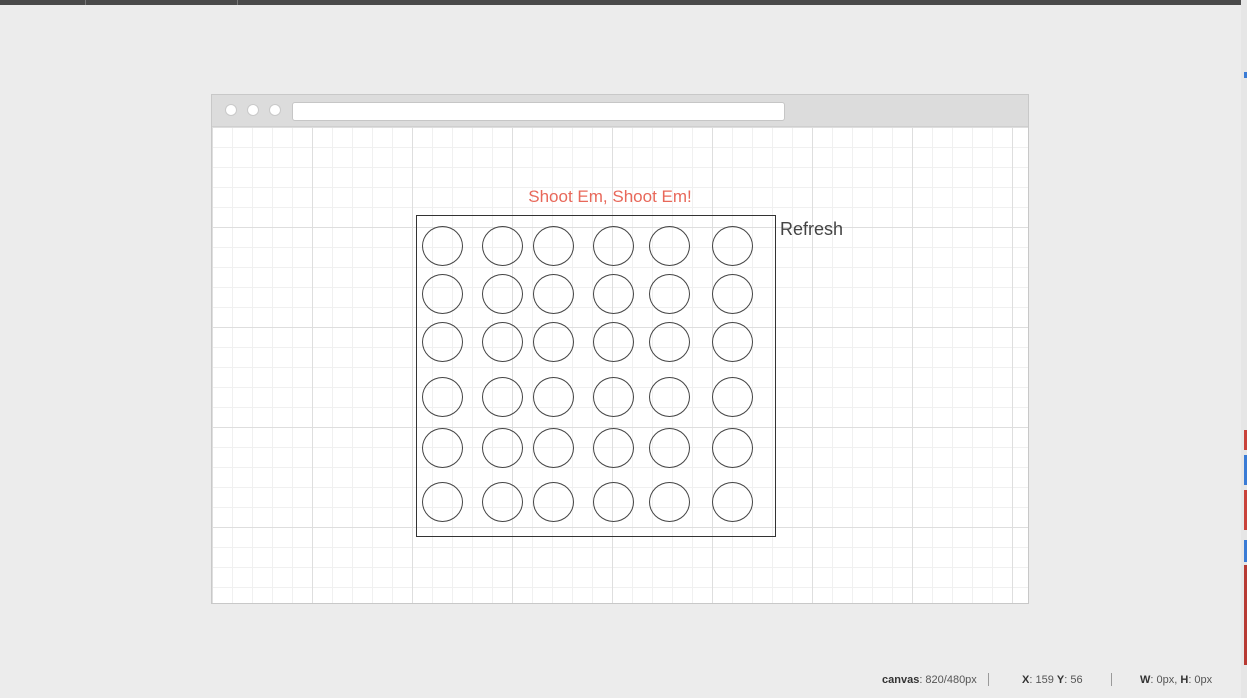 This screenshot has height=698, width=1247. What do you see at coordinates (1176, 680) in the screenshot?
I see `selection-size-readout: W: 0px, H: 0px` at bounding box center [1176, 680].